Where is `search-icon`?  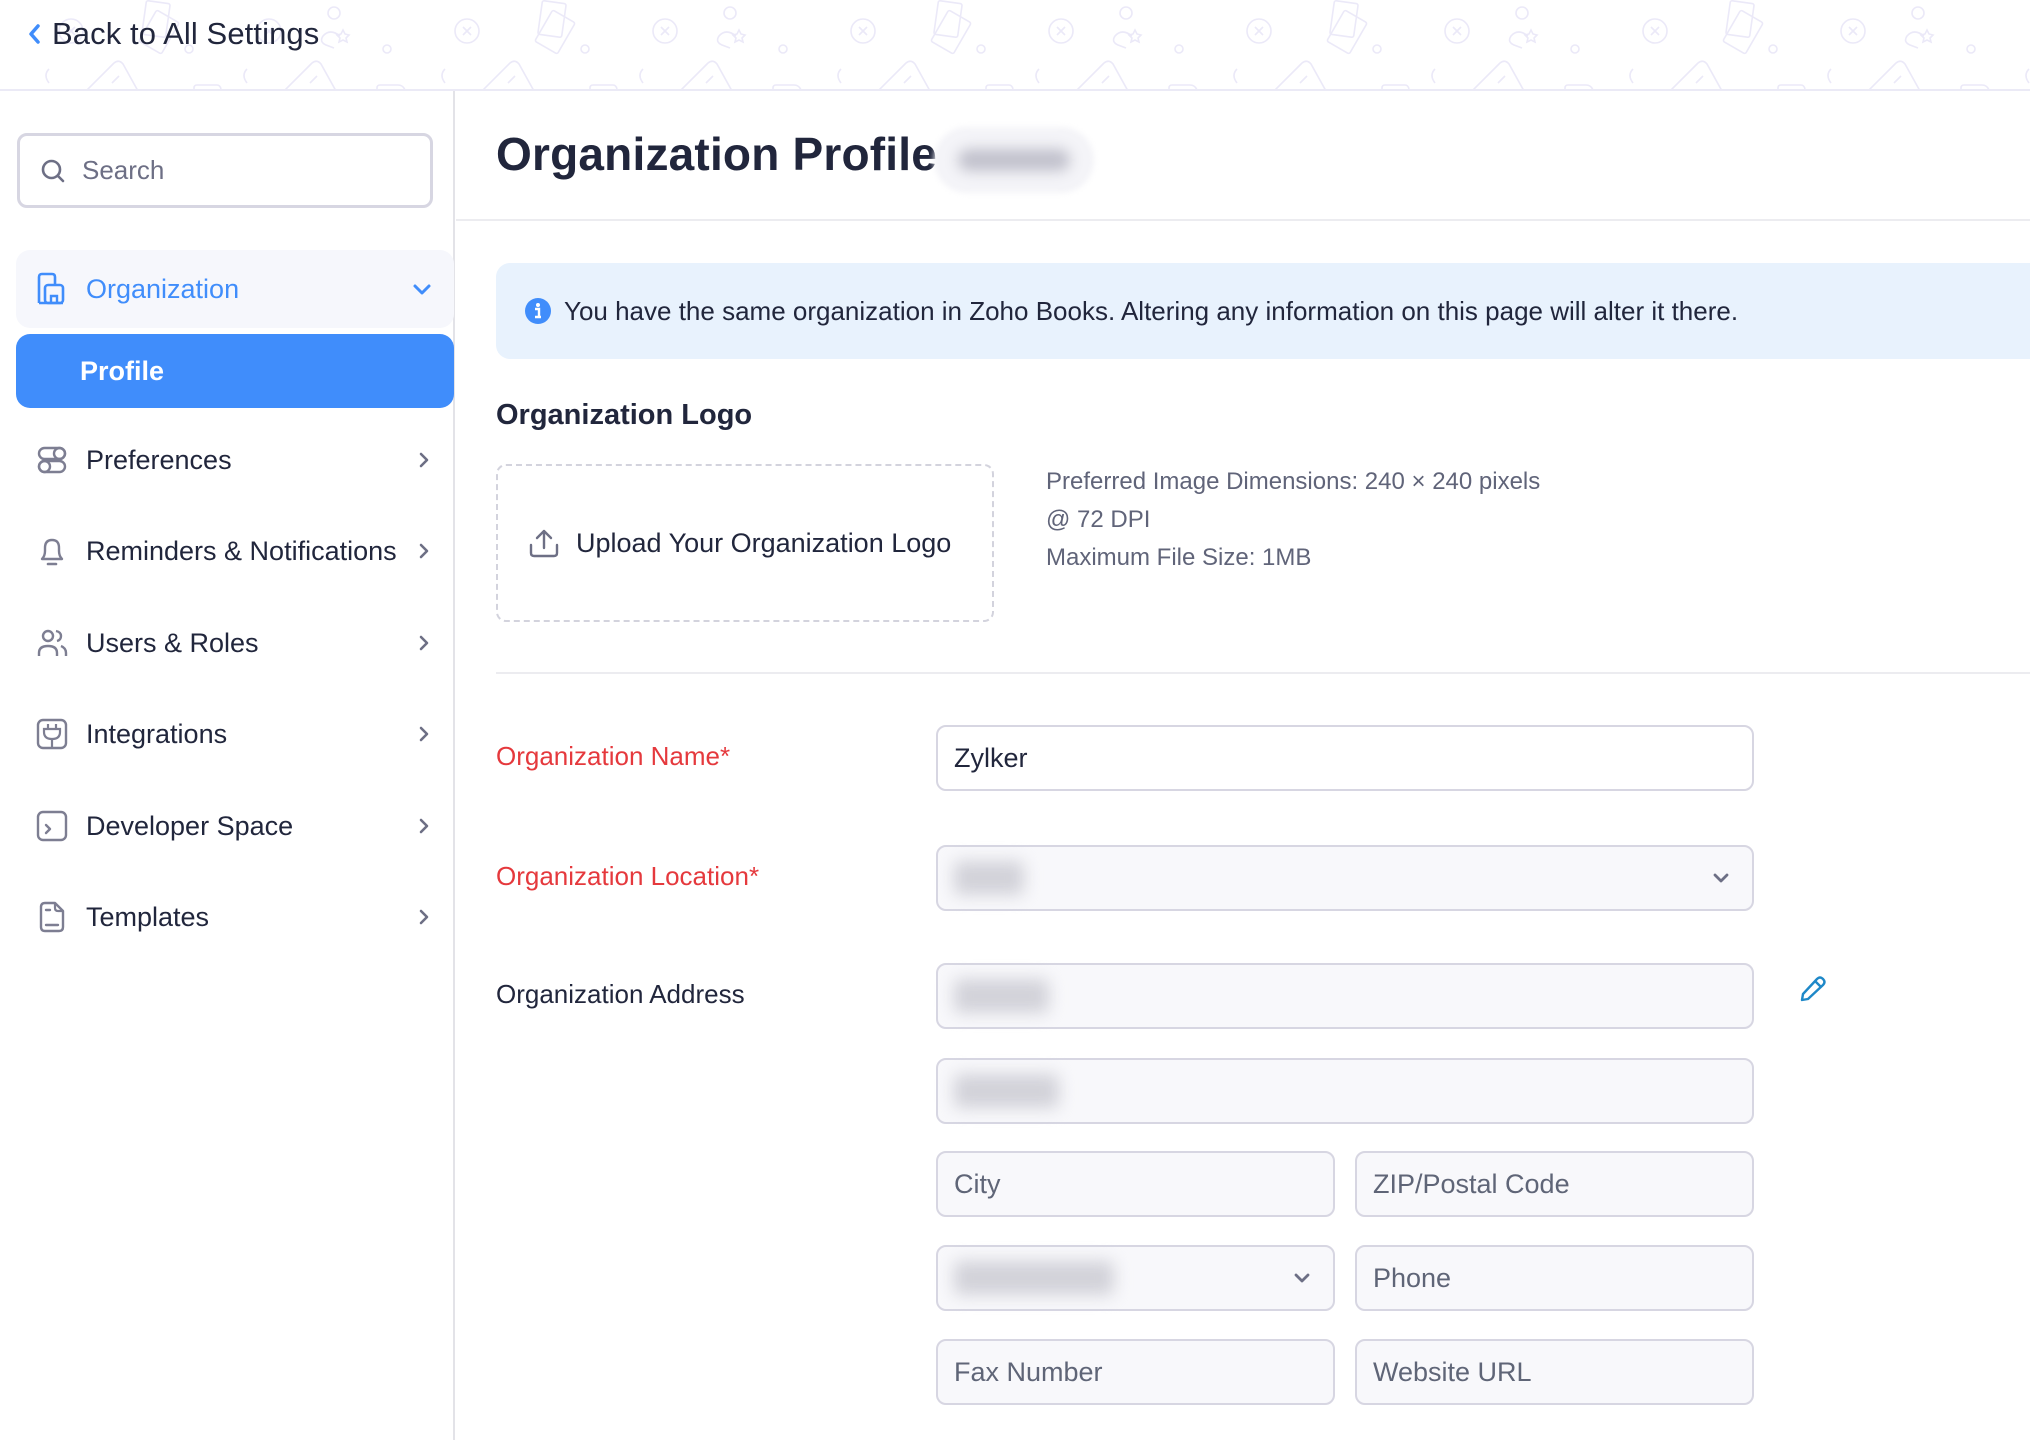 search-icon is located at coordinates (53, 170).